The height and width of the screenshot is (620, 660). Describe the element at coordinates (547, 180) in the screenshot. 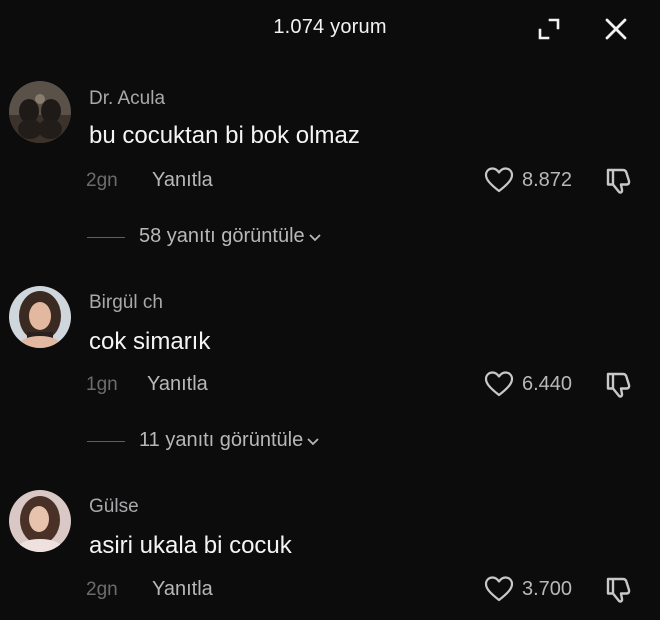

I see `like-count: 8.872` at that location.